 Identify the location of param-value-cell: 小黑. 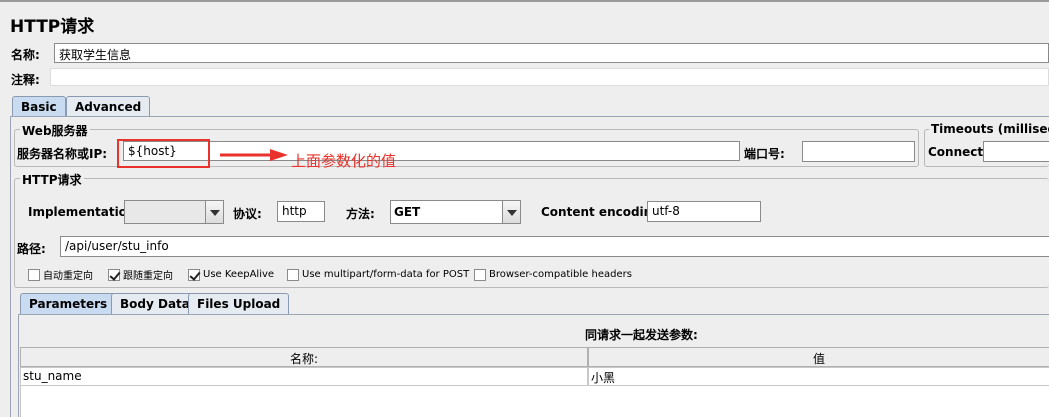
(818, 376).